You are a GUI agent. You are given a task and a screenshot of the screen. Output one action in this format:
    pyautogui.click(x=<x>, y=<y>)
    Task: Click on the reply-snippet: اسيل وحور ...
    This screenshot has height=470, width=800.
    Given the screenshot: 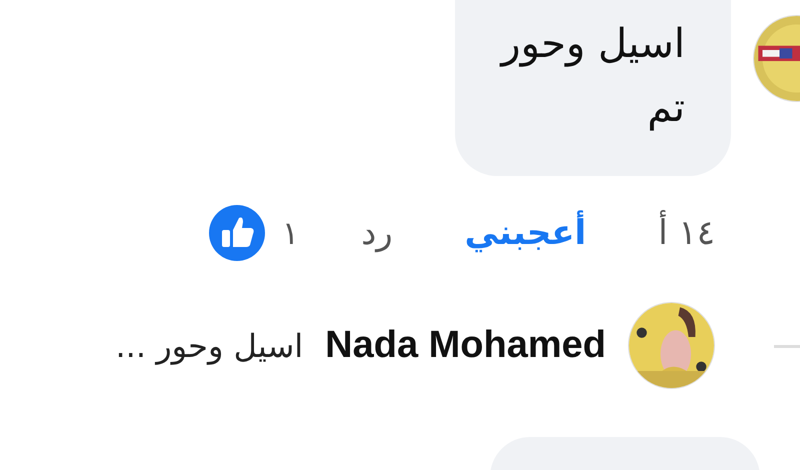 What is the action you would take?
    pyautogui.click(x=210, y=345)
    